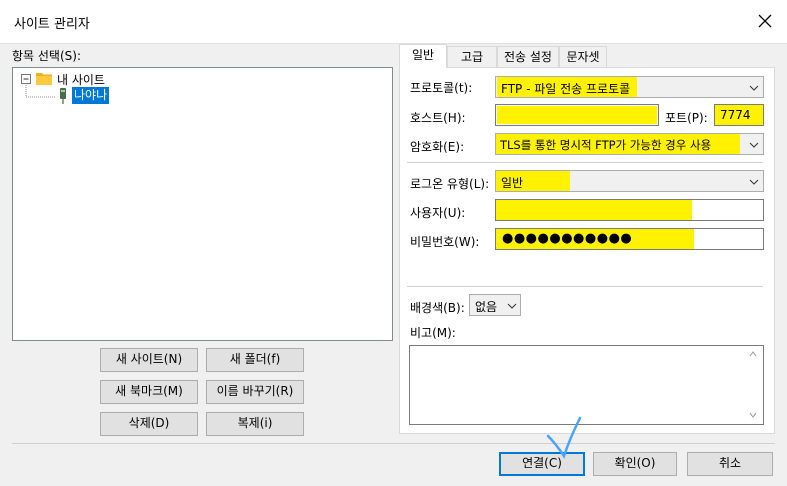  I want to click on scroll-down-icon, so click(753, 415).